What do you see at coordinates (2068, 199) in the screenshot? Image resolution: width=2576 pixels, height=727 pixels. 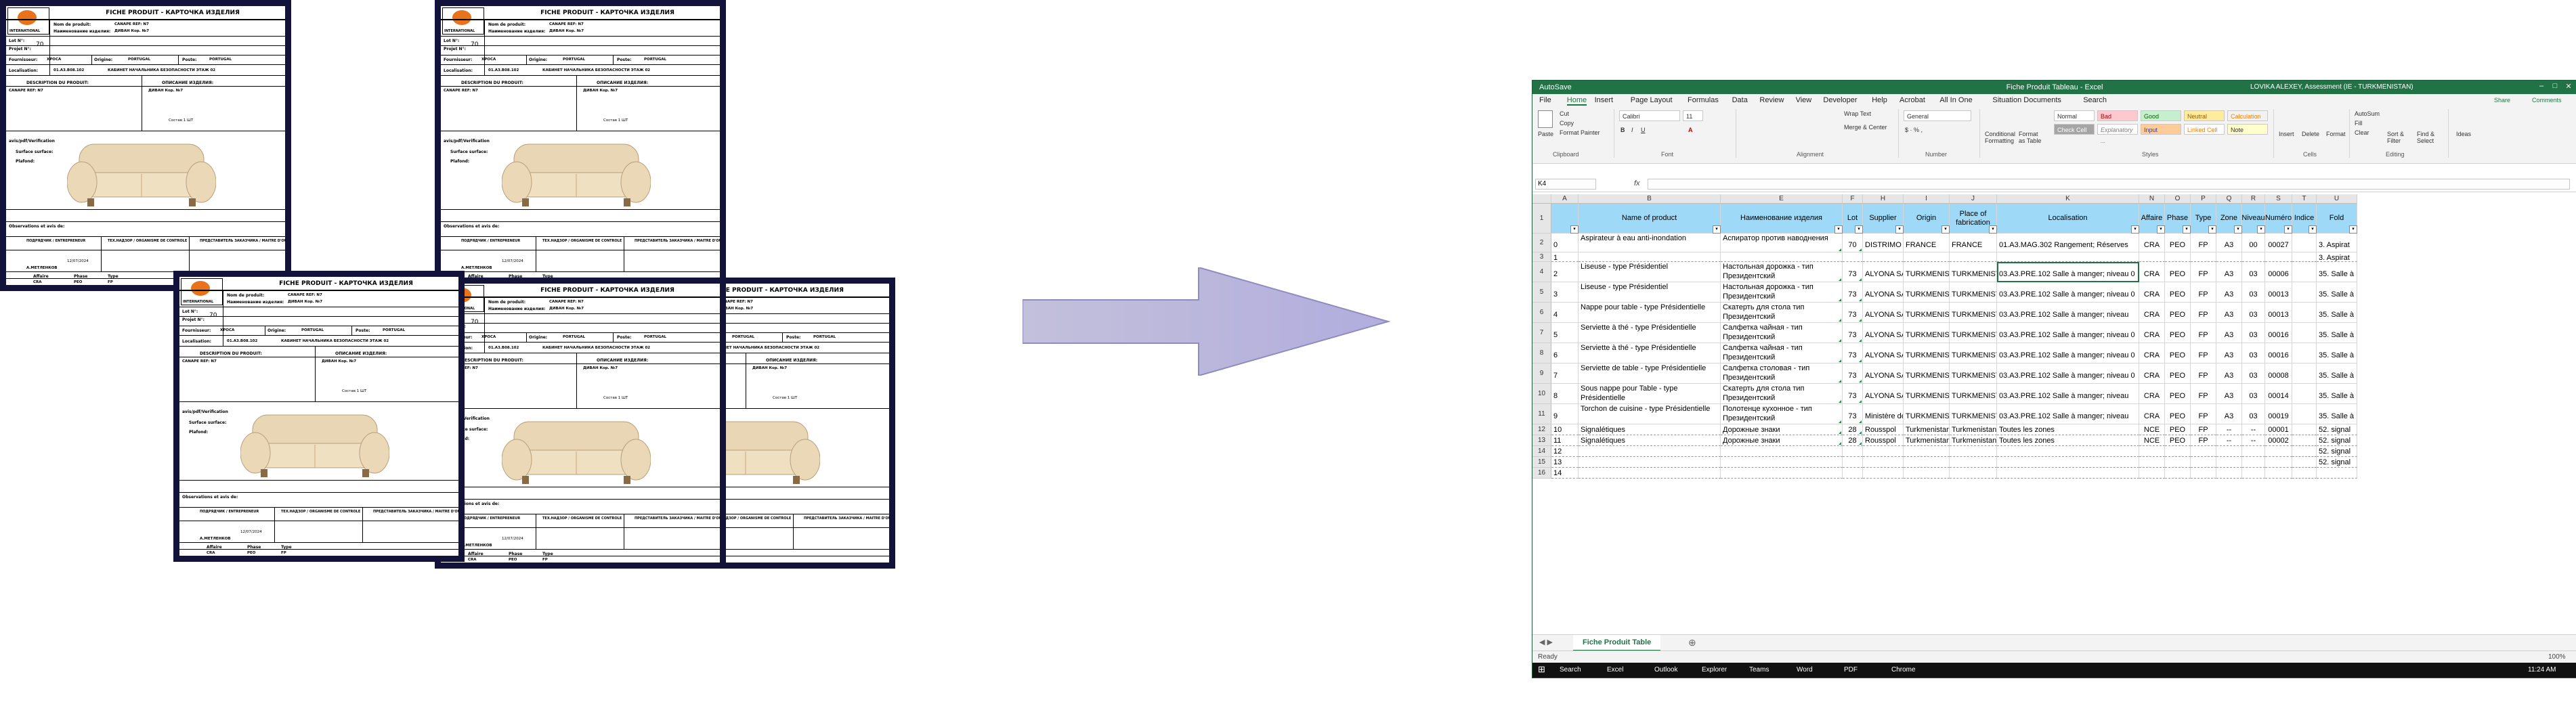 I see `column-header-k: K` at bounding box center [2068, 199].